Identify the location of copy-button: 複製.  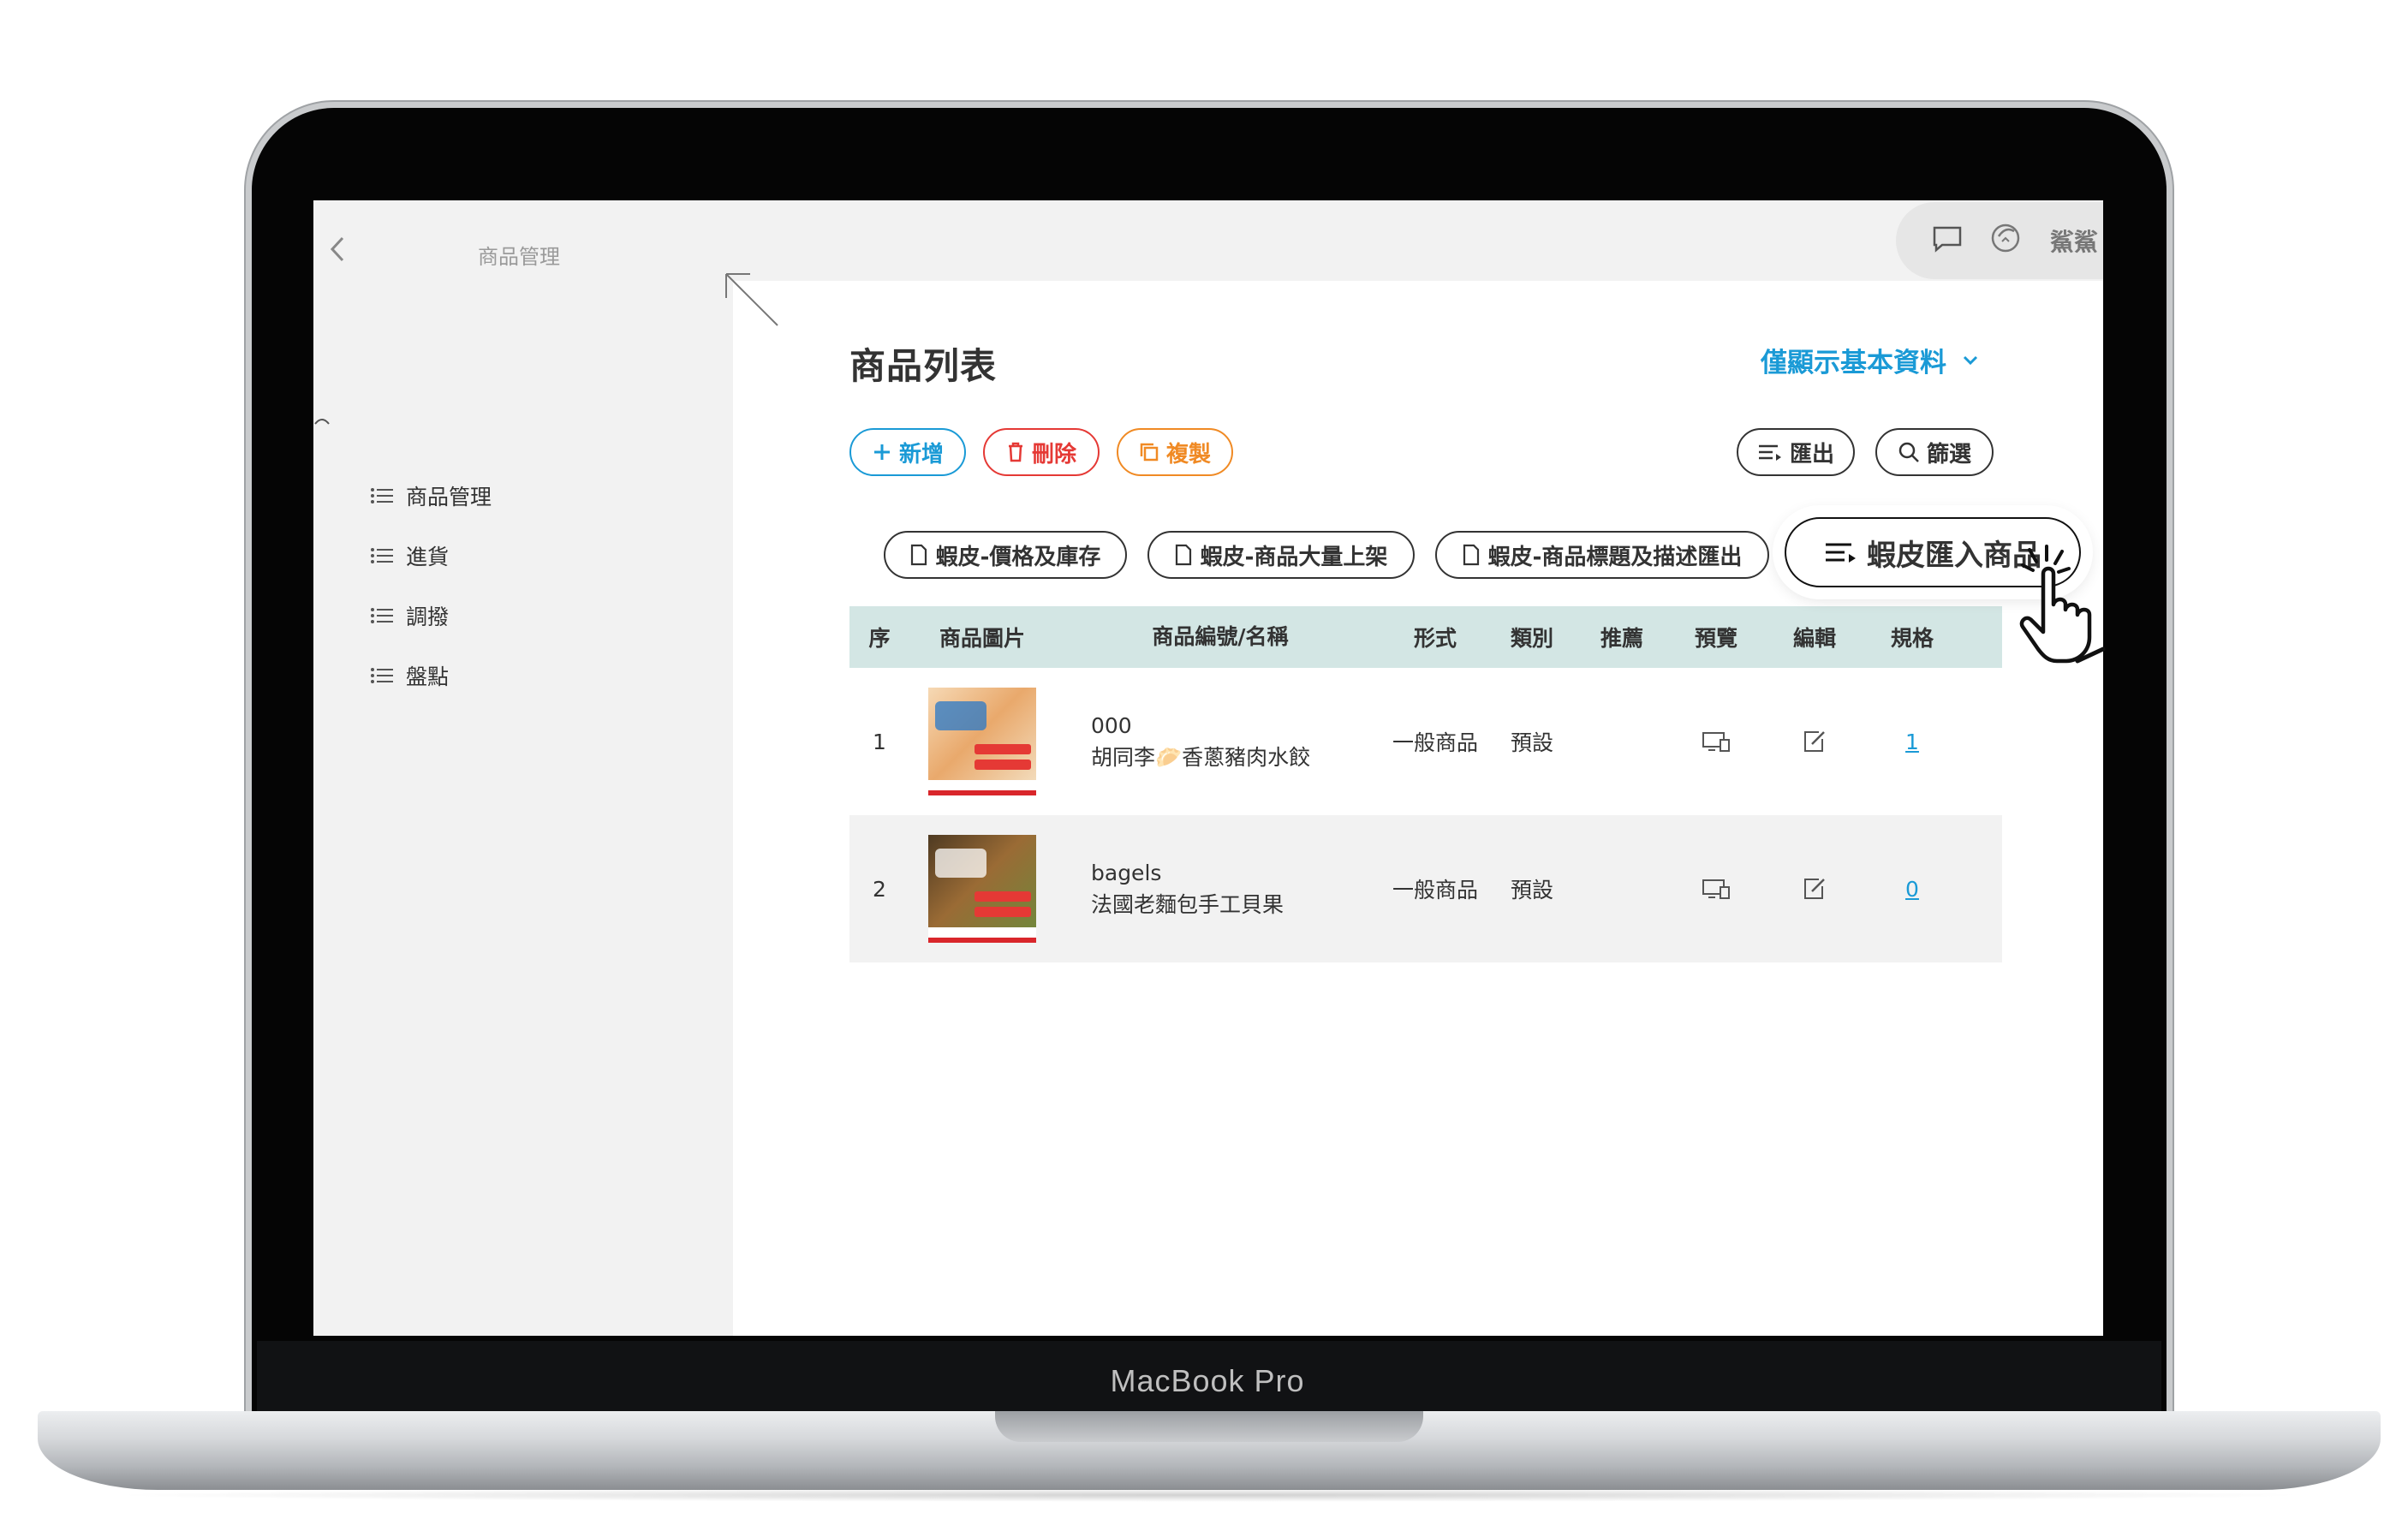
(1175, 452).